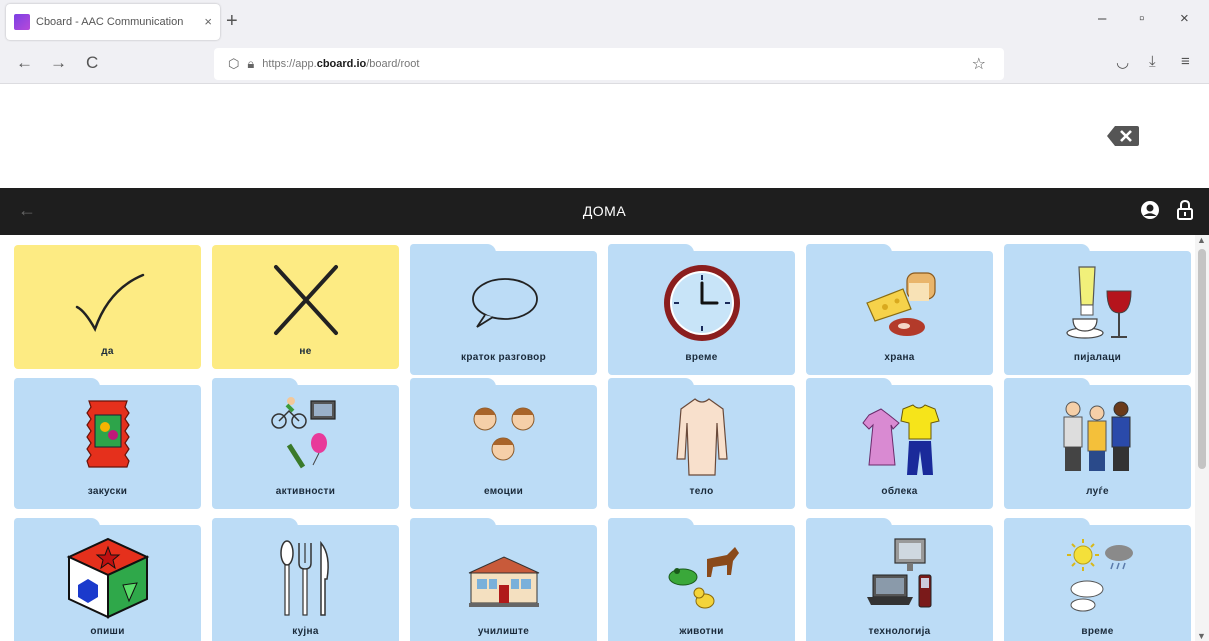 Image resolution: width=1209 pixels, height=641 pixels. Describe the element at coordinates (900, 439) in the screenshot. I see `clothes-icon` at that location.